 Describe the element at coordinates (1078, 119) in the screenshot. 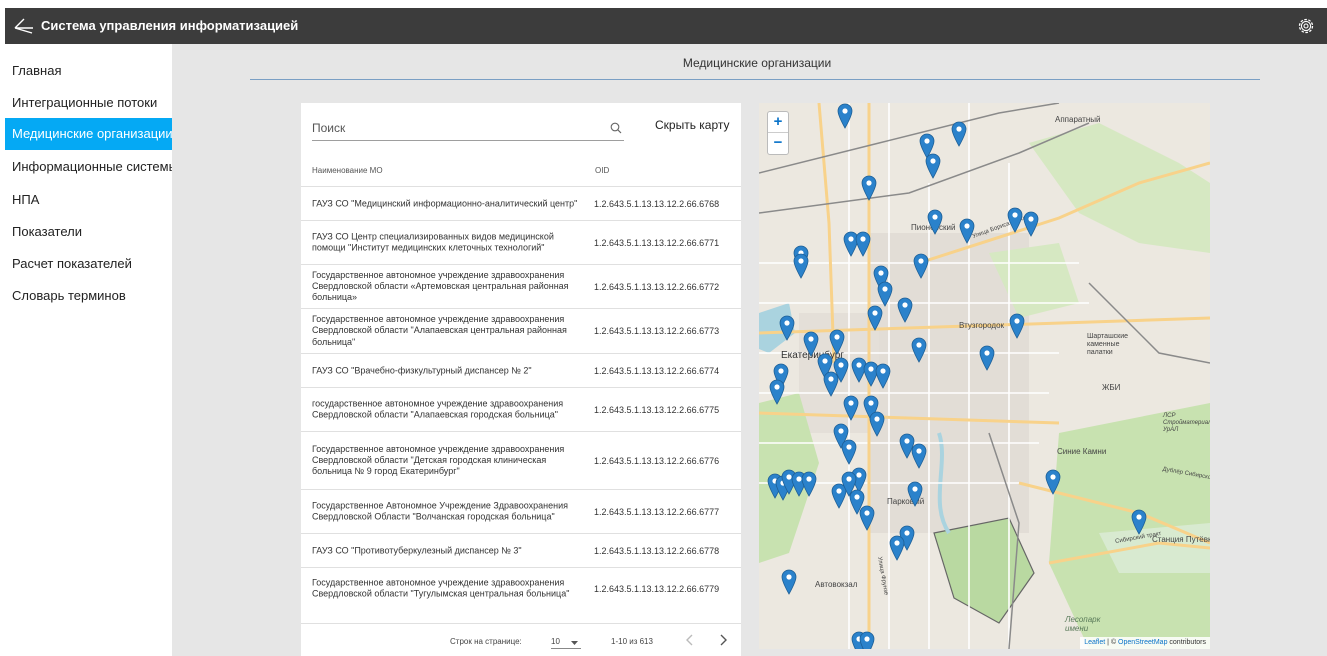

I see `map-label: Аппаратный` at that location.